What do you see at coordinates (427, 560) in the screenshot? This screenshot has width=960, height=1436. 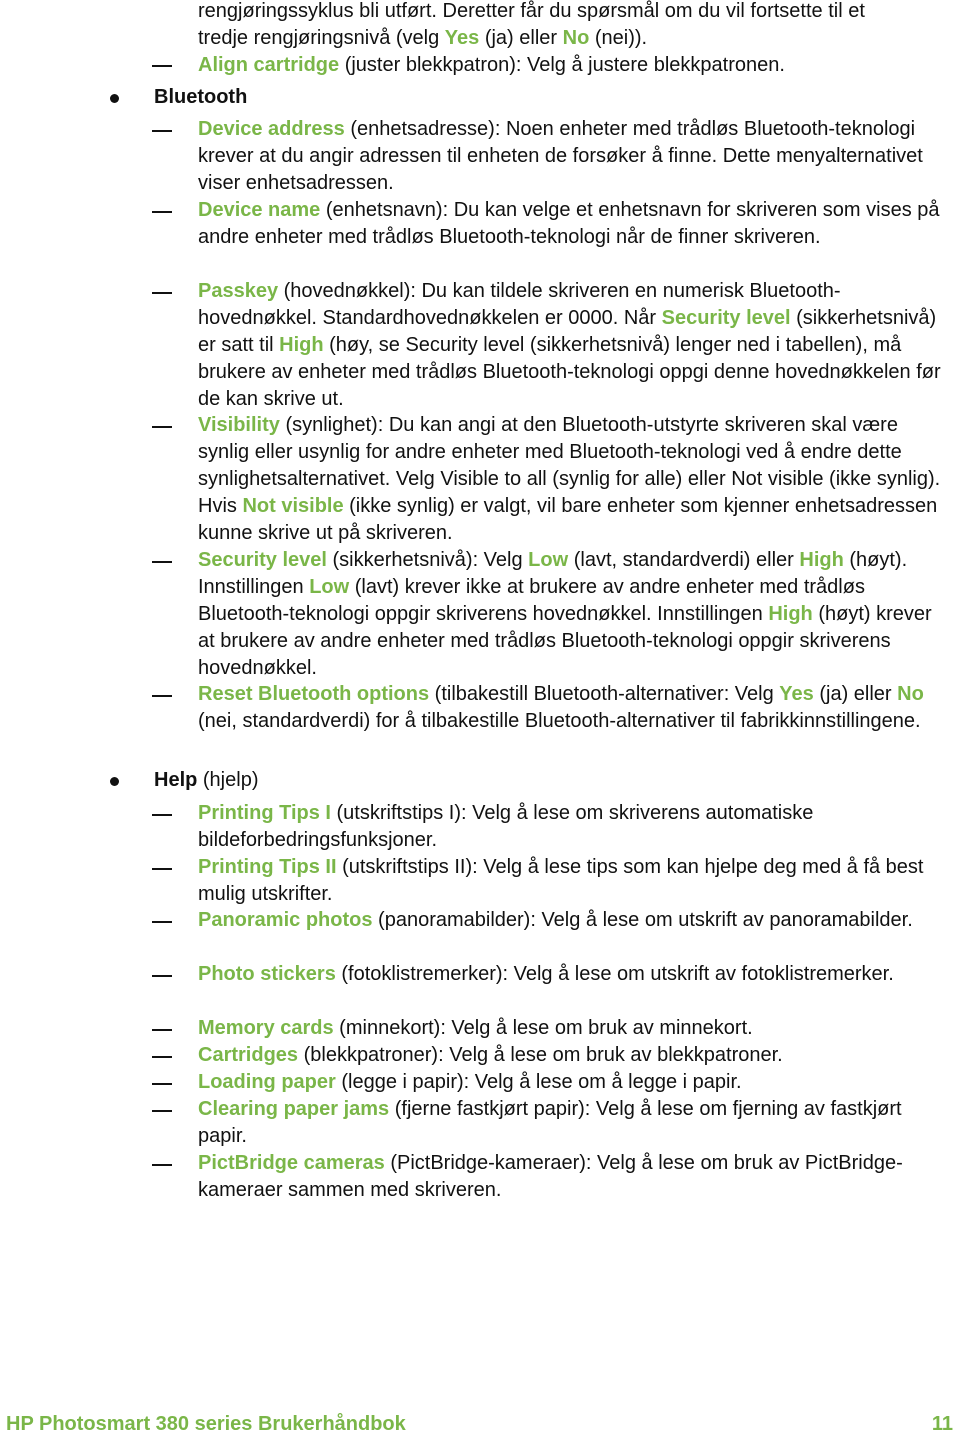 I see `description: (sikkerhetsnivå): Velg` at bounding box center [427, 560].